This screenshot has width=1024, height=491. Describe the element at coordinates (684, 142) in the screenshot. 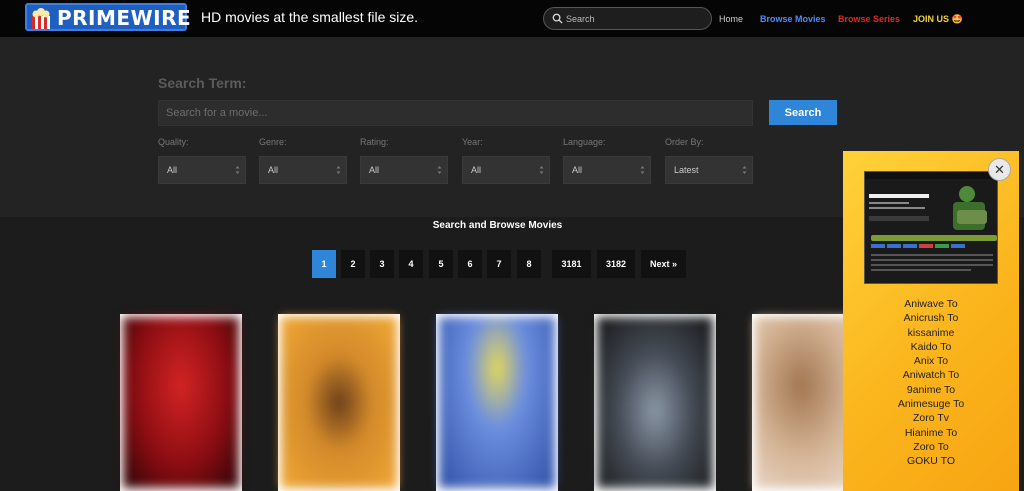

I see `filter-label: Order By:` at that location.